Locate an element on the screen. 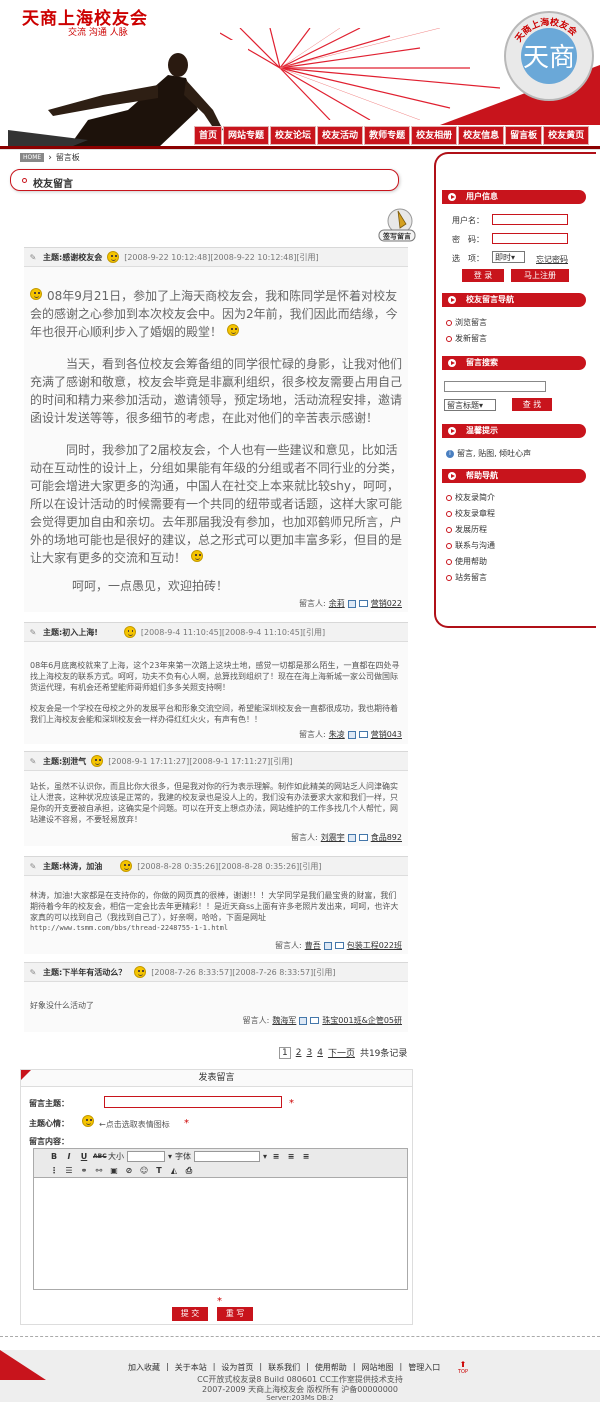 The height and width of the screenshot is (1409, 600). nav-item-1: 网站专题 is located at coordinates (246, 135).